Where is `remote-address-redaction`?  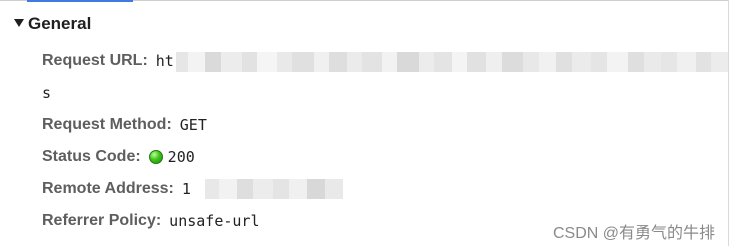 remote-address-redaction is located at coordinates (274, 189).